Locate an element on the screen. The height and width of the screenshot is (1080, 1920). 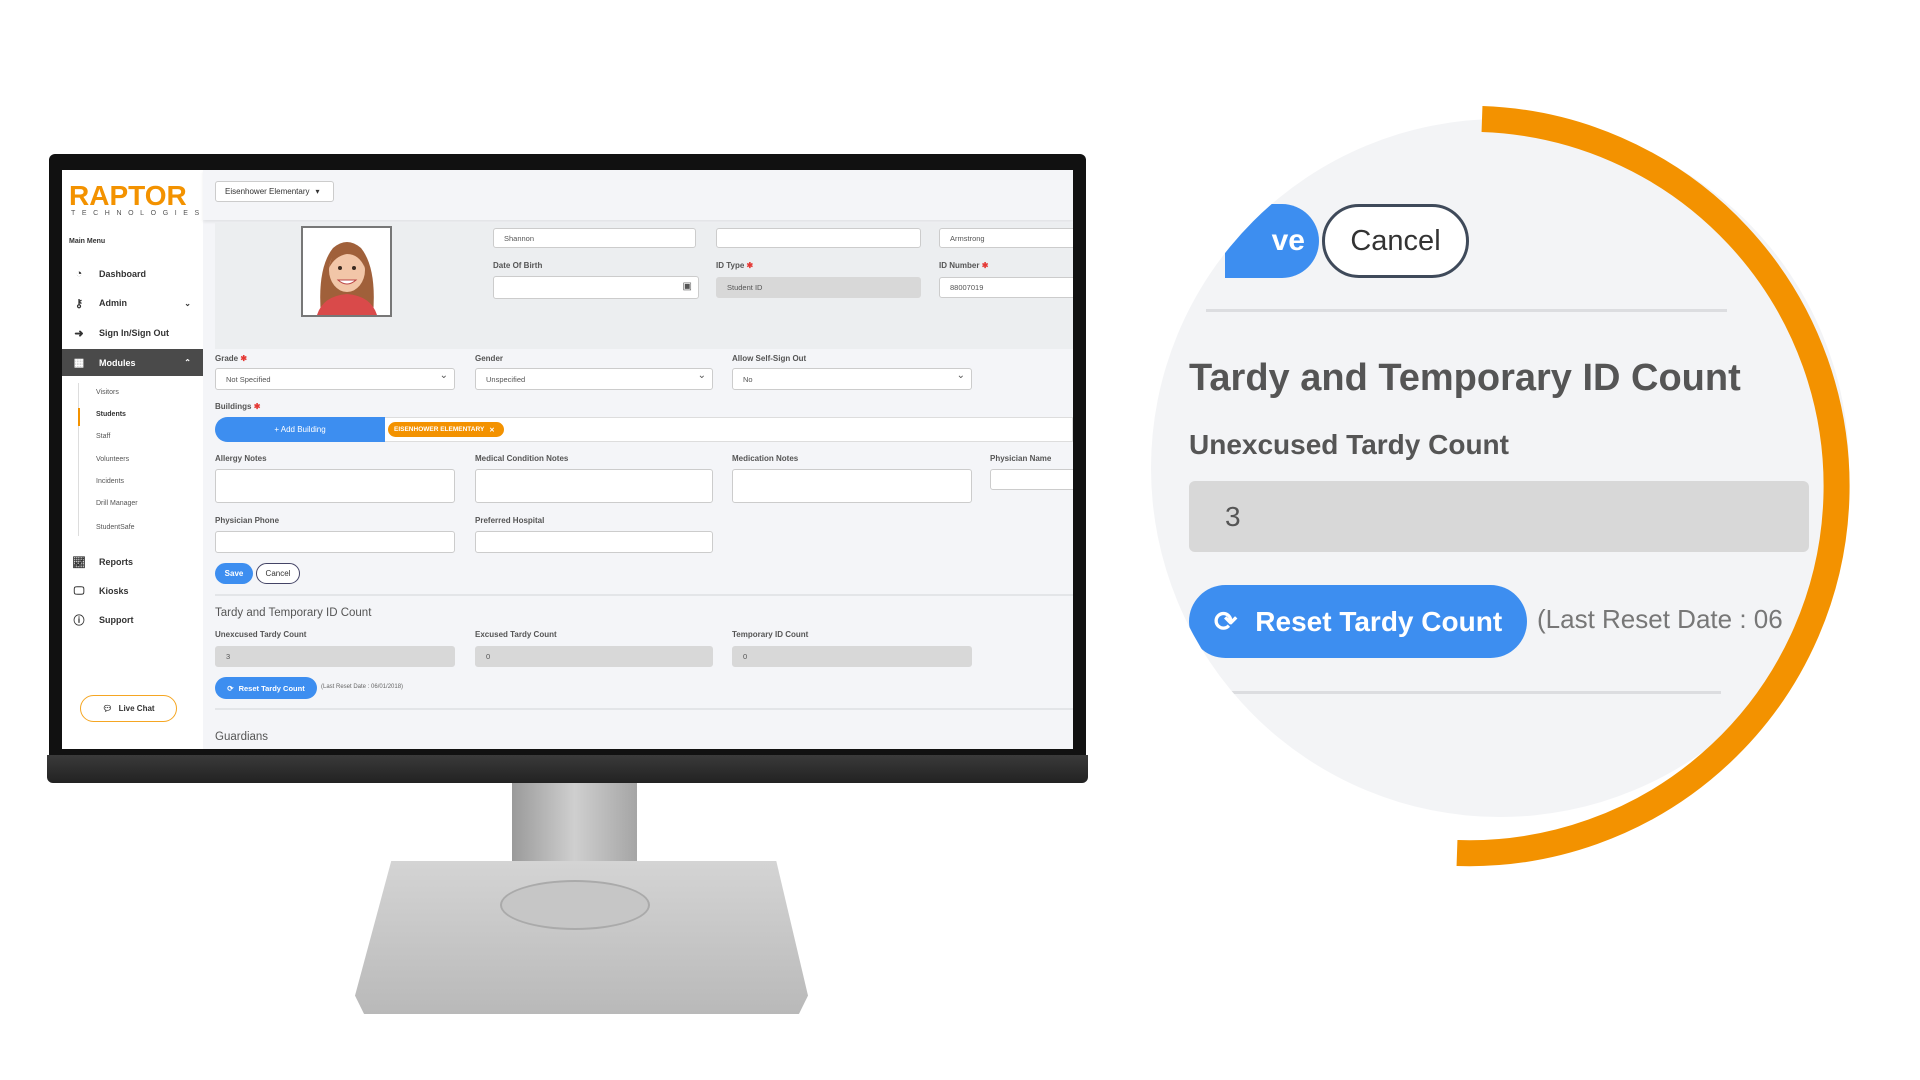
chevron-up-icon: ⌃ is located at coordinates (187, 362).